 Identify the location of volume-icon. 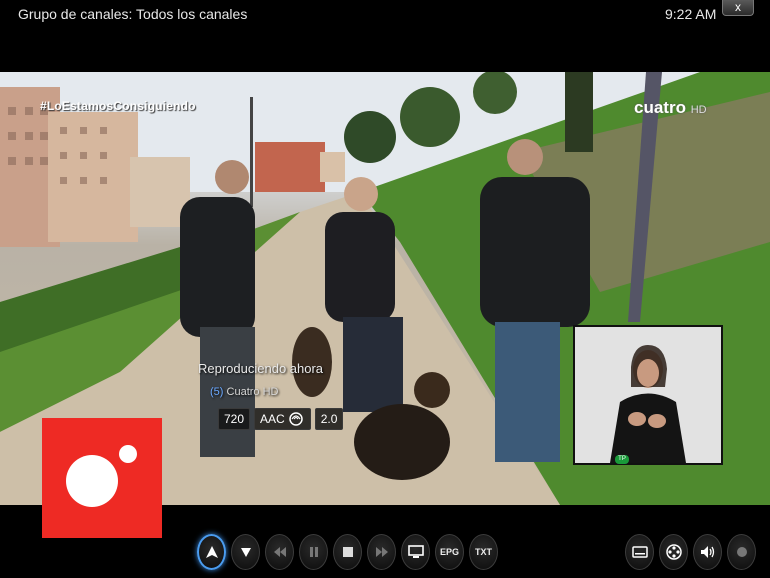
(707, 552).